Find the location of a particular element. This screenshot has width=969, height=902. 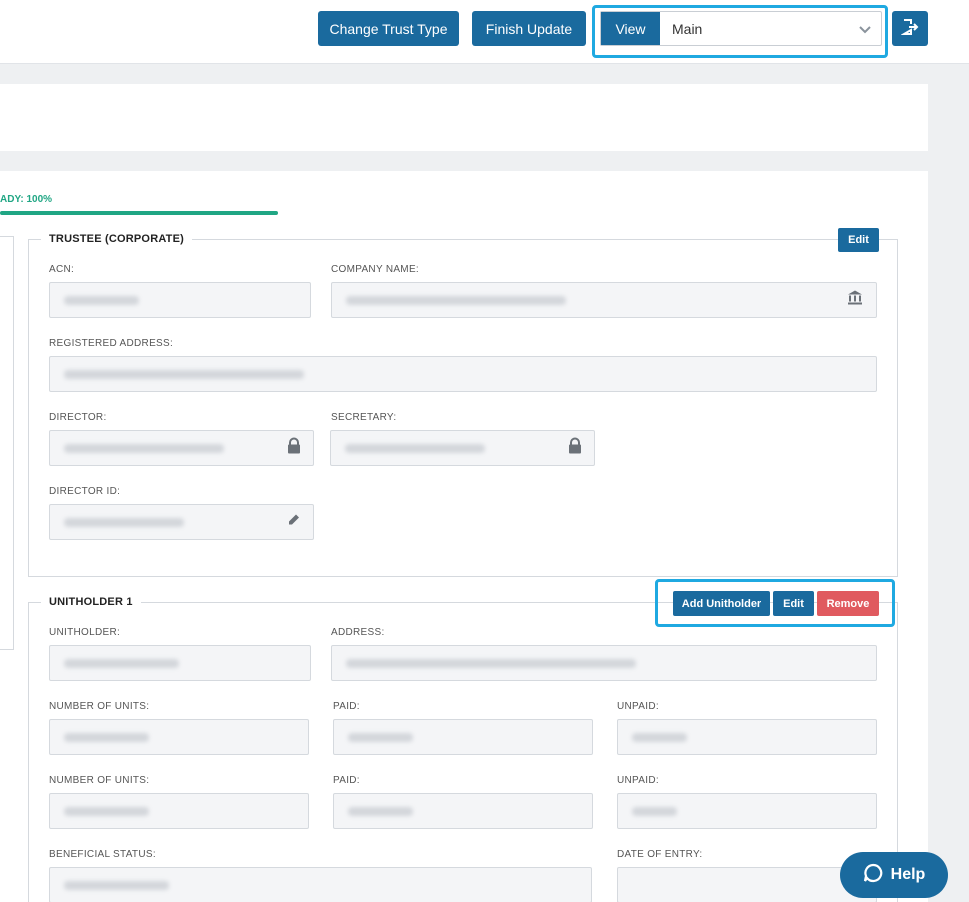

beneficial-status-label: BENEFICIAL STATUS: is located at coordinates (102, 854).